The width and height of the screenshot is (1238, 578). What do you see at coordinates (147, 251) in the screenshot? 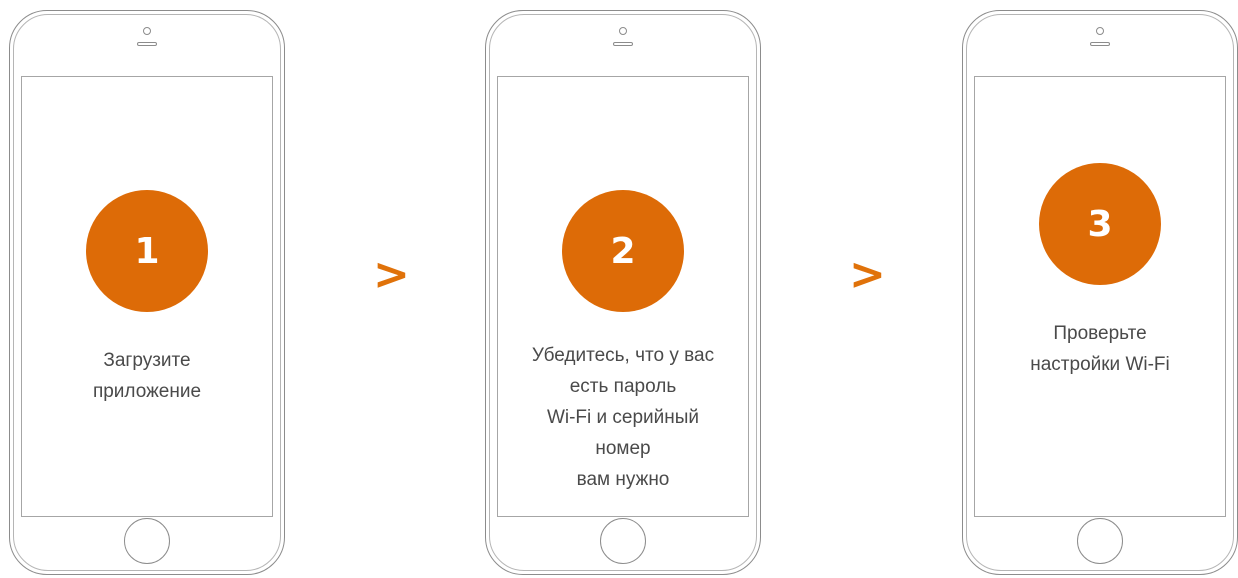
I see `step-number-badge: 1` at bounding box center [147, 251].